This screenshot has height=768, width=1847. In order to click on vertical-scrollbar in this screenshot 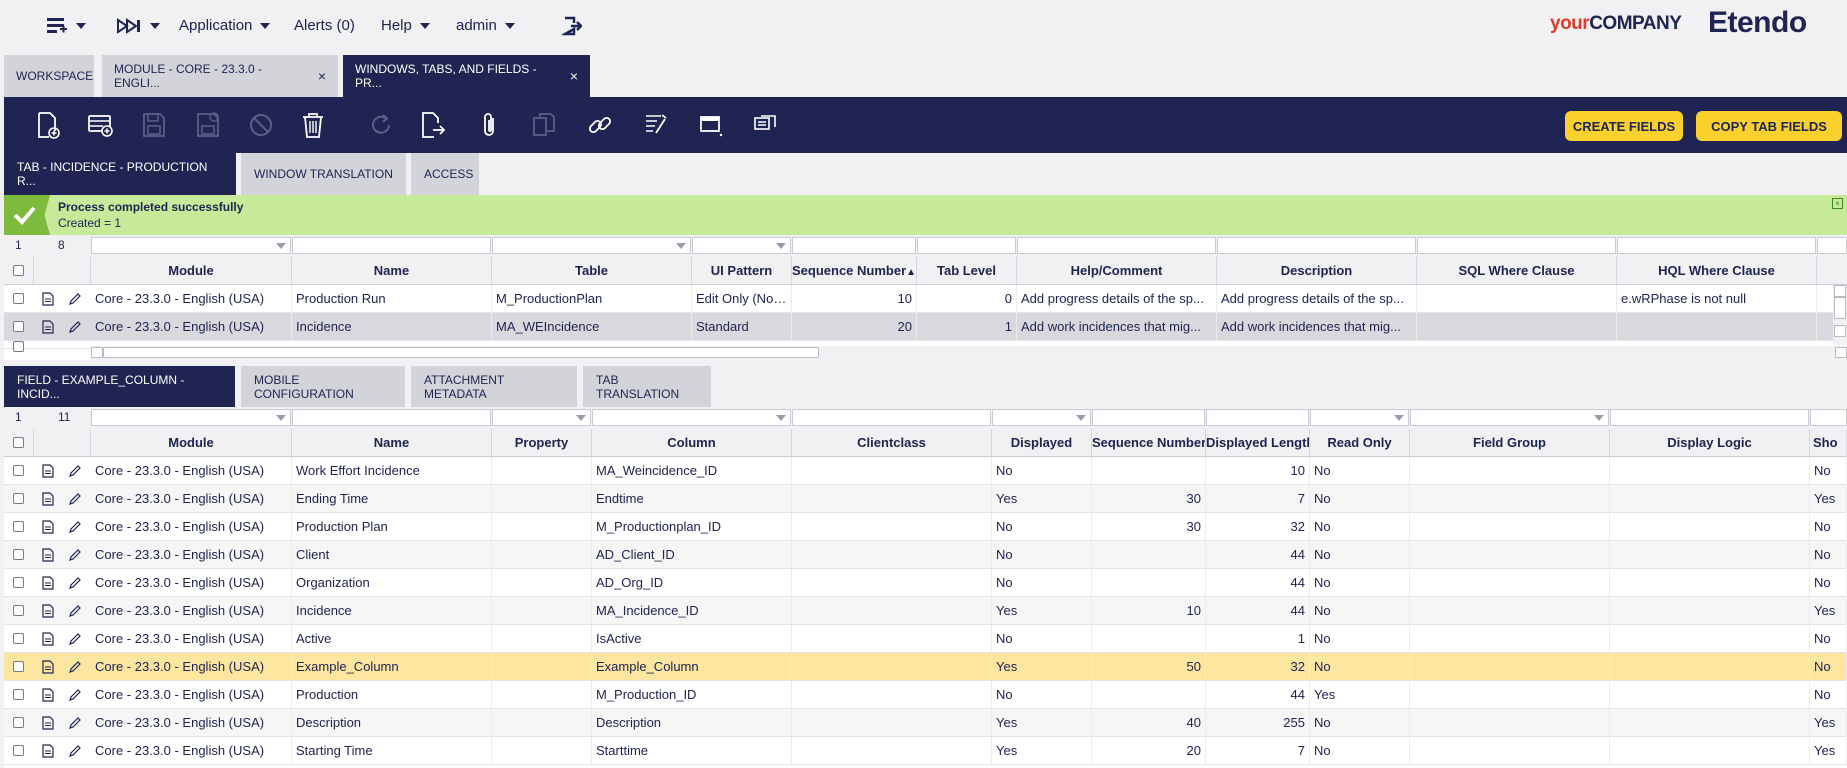, I will do `click(1840, 315)`.